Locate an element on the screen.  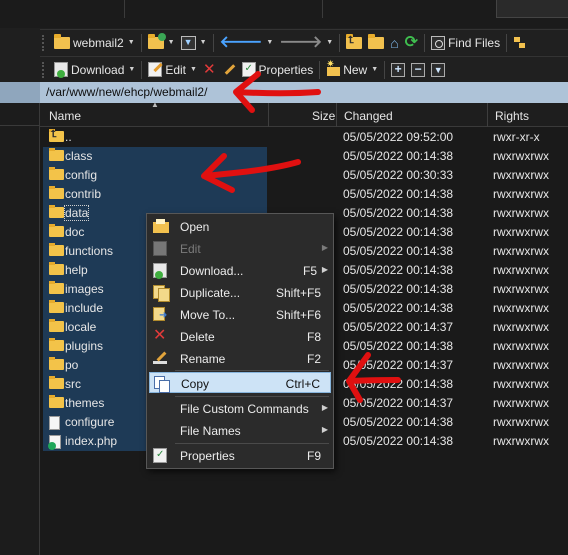
menu-item-copy: Copy Ctrl+C is located at coordinates (240, 382).